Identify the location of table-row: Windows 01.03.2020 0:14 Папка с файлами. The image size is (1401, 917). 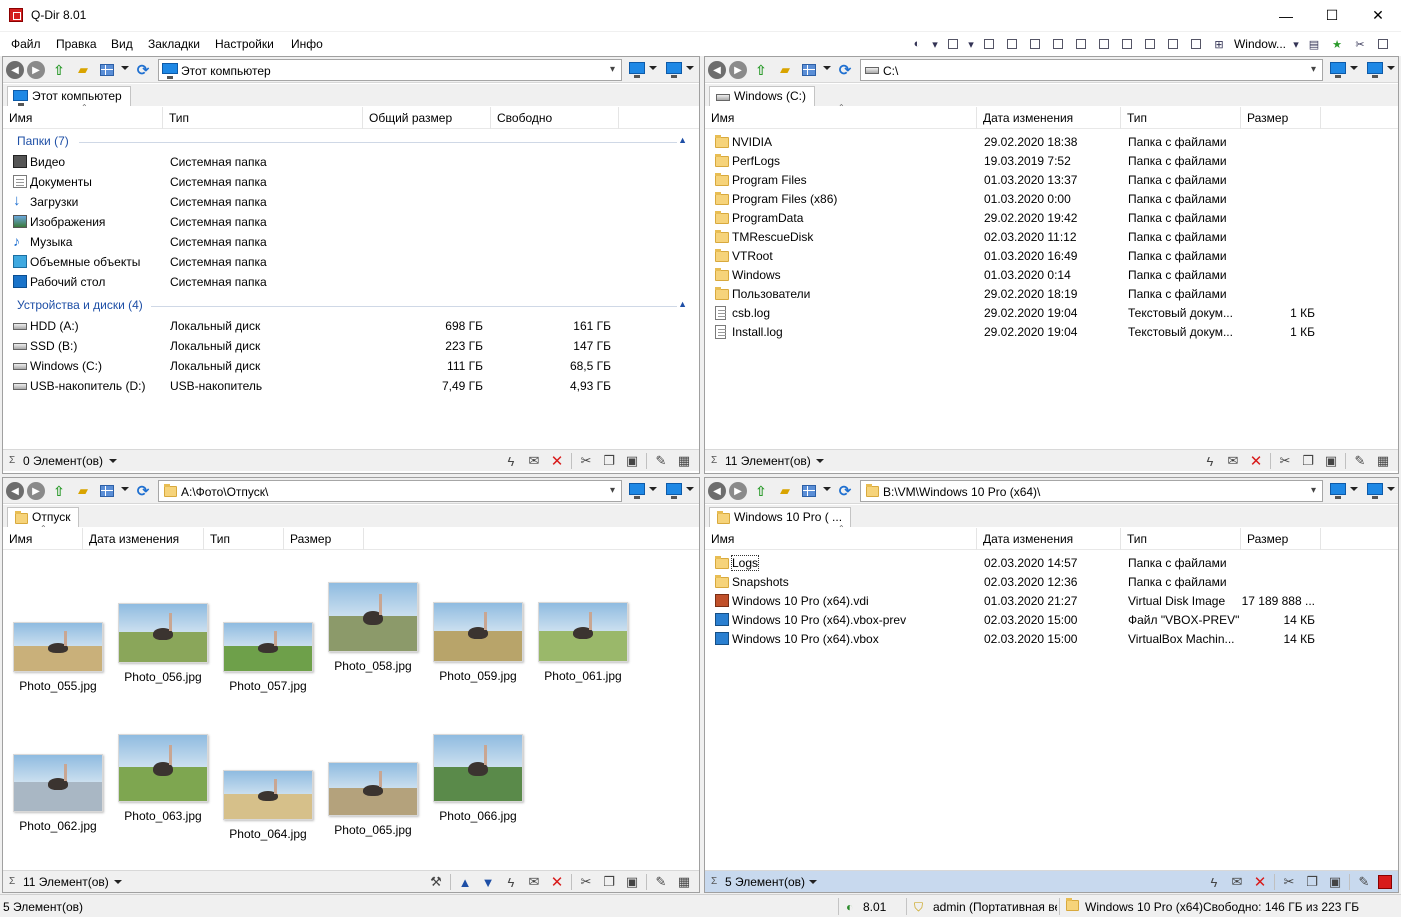
(1051, 275).